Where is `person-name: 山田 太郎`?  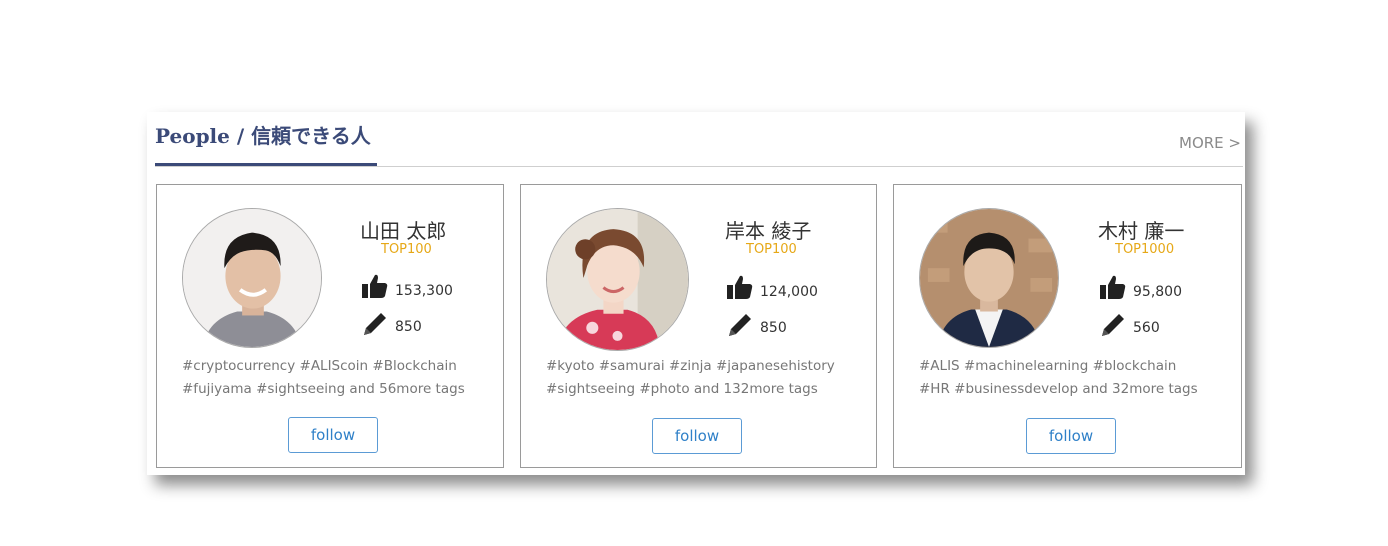
person-name: 山田 太郎 is located at coordinates (403, 229).